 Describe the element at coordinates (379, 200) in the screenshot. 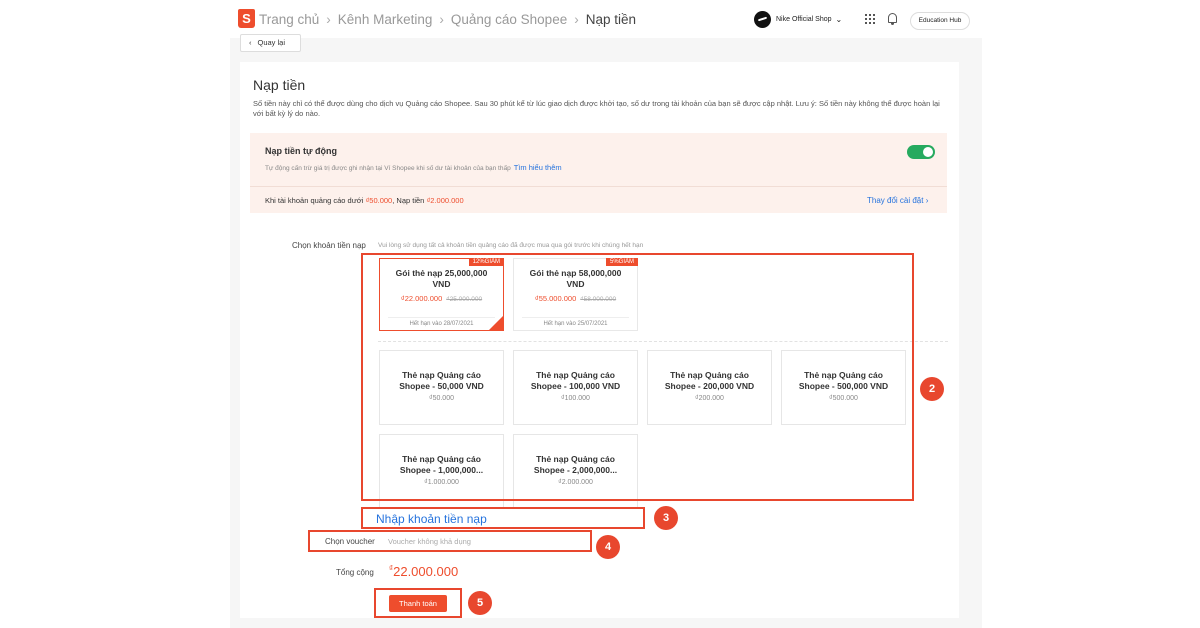

I see `threshold-value: ₫50.000` at that location.